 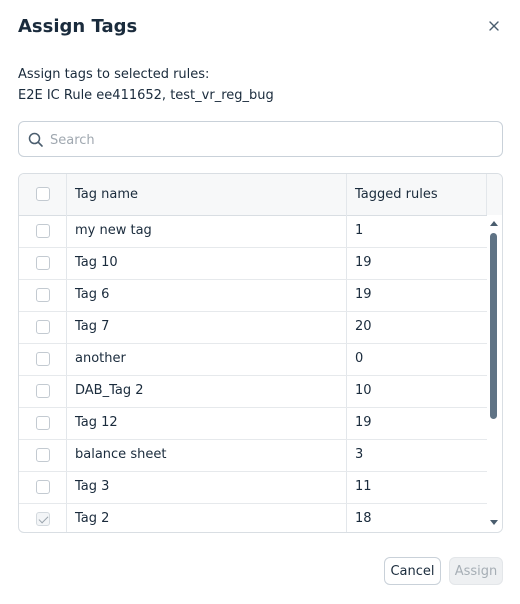 I want to click on cancel-button: Cancel, so click(x=412, y=571).